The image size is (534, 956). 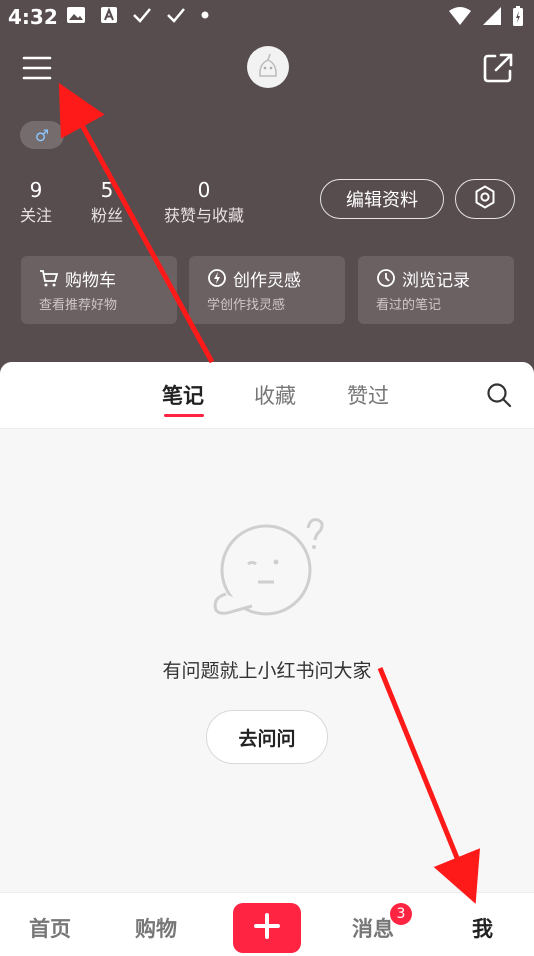 What do you see at coordinates (78, 305) in the screenshot?
I see `card-subtitle: 查看推荐好物` at bounding box center [78, 305].